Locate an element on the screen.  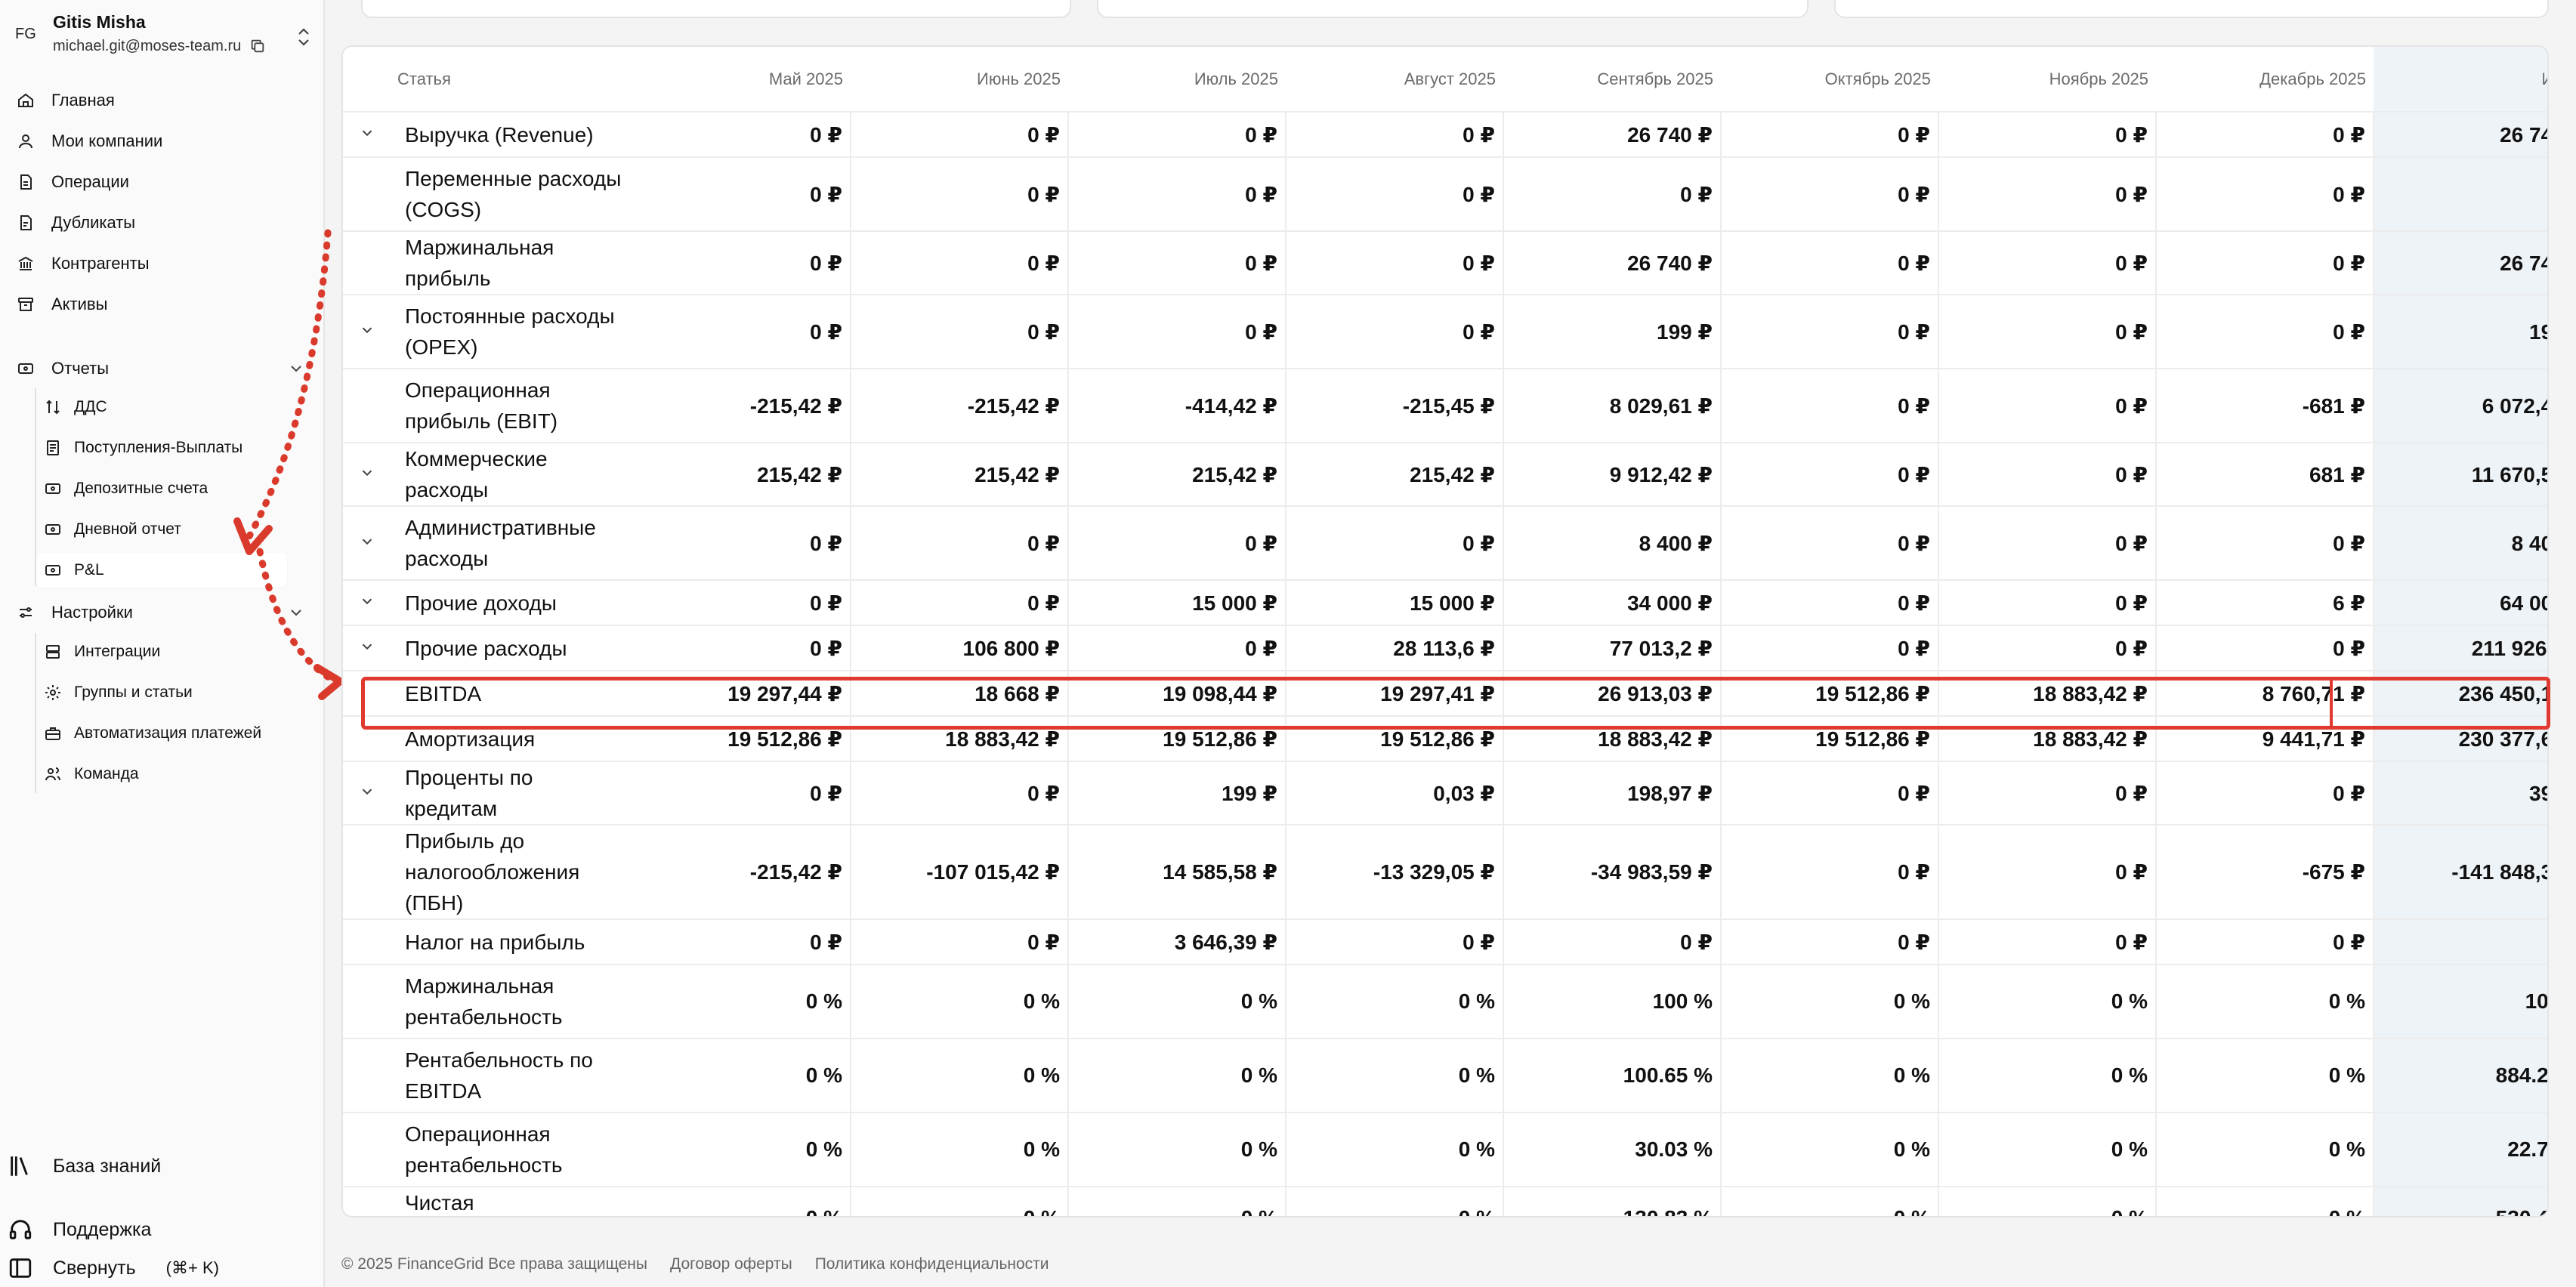
server-icon is located at coordinates (53, 652).